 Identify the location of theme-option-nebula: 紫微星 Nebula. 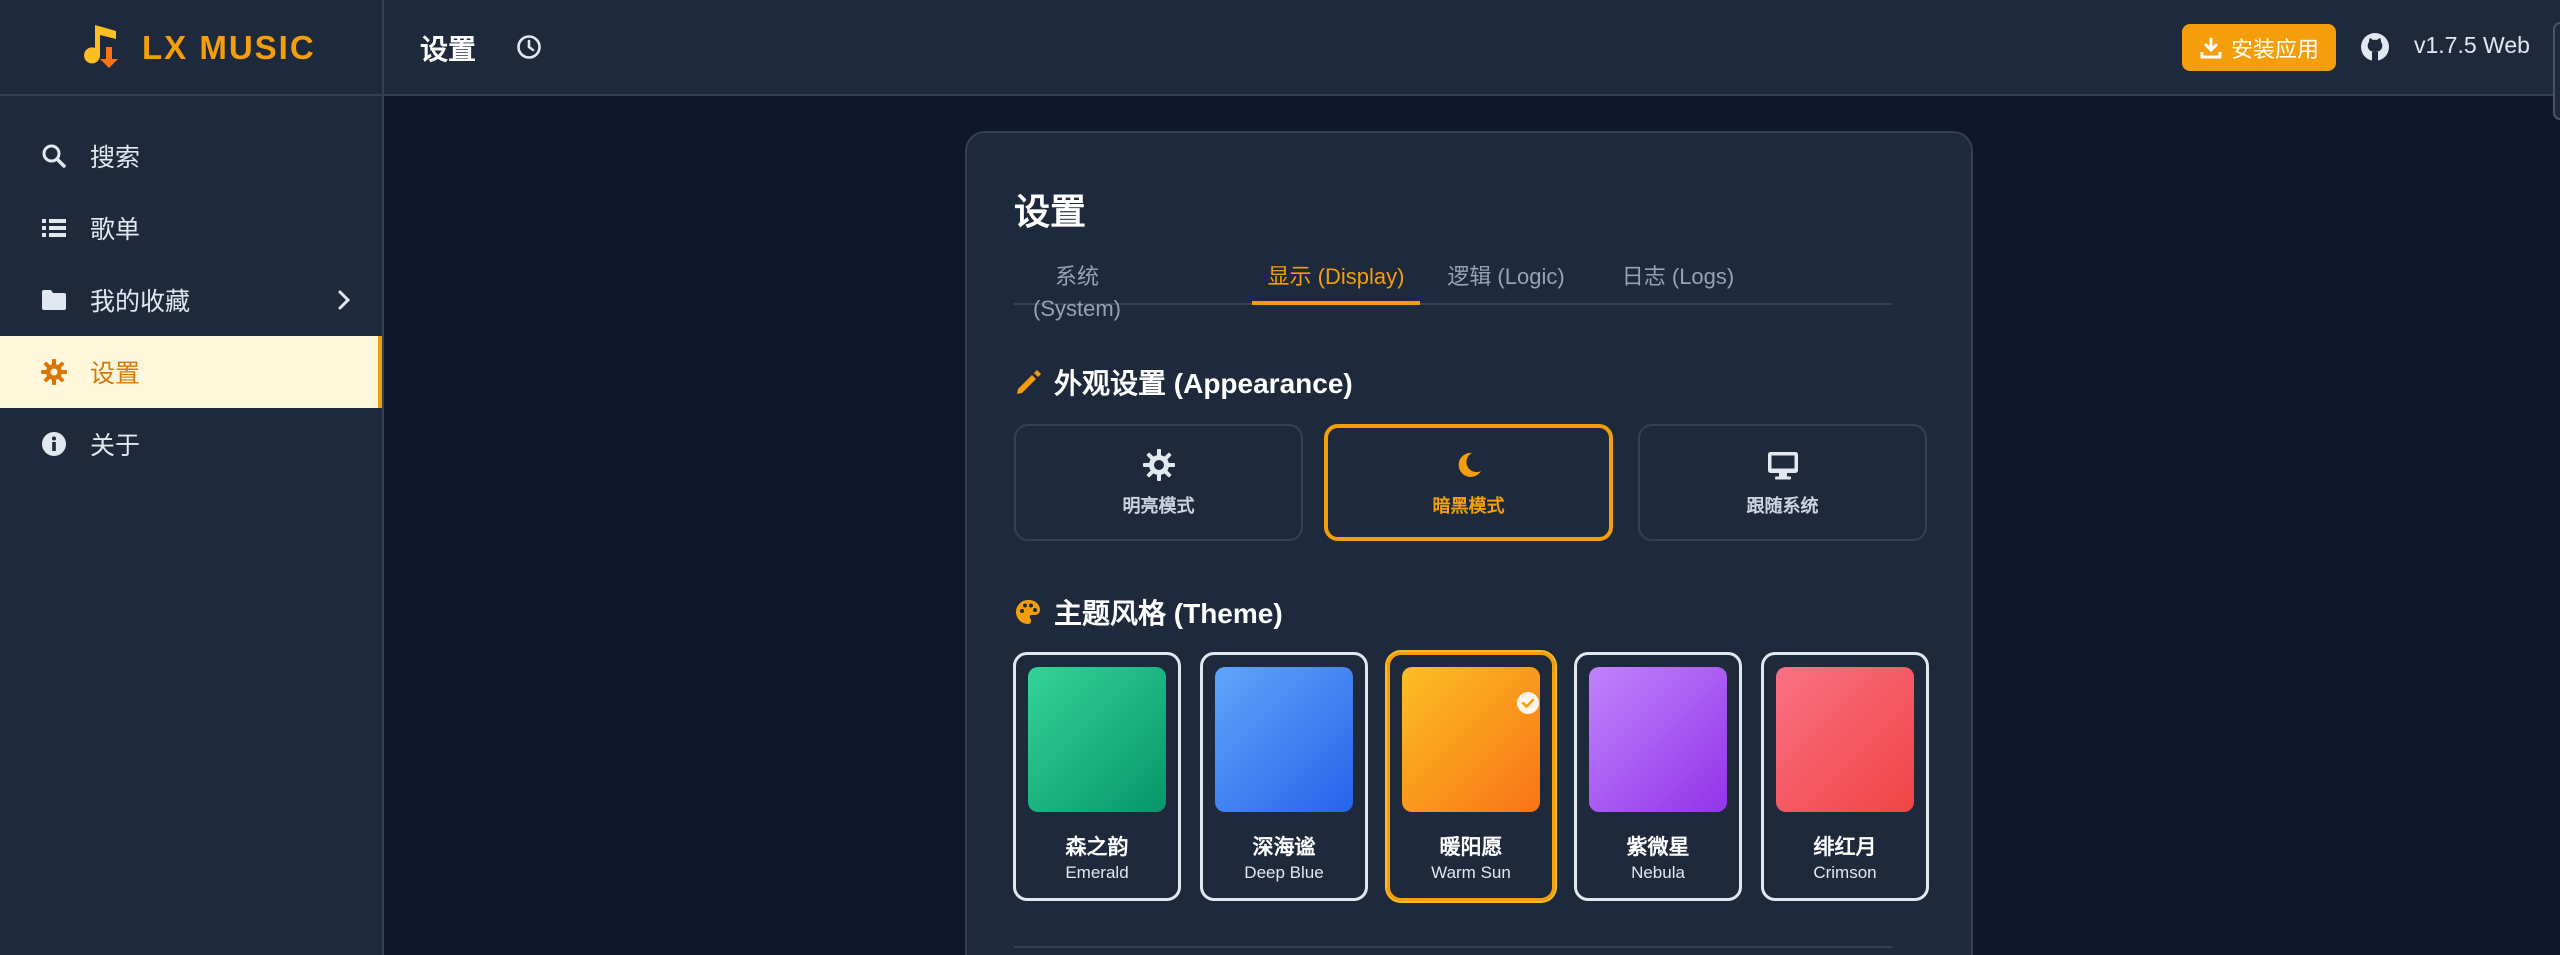
(1658, 776).